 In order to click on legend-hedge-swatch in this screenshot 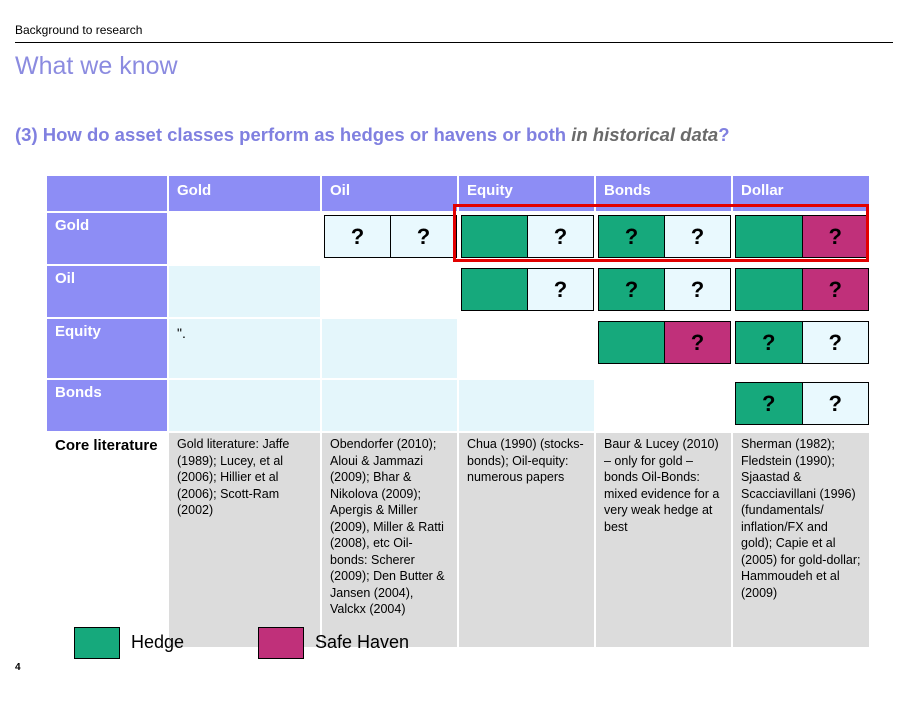, I will do `click(97, 643)`.